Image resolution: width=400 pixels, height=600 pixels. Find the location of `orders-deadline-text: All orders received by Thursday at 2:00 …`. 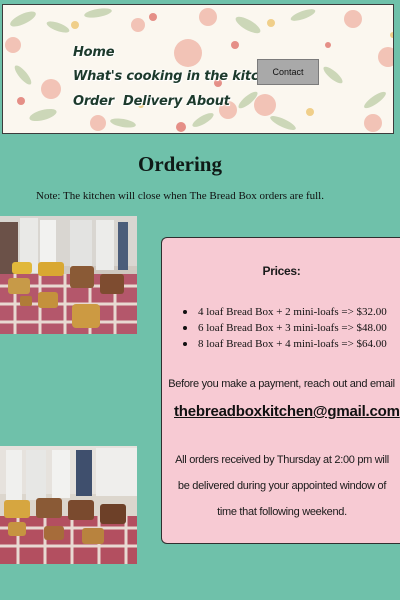

orders-deadline-text: All orders received by Thursday at 2:00 … is located at coordinates (282, 486).